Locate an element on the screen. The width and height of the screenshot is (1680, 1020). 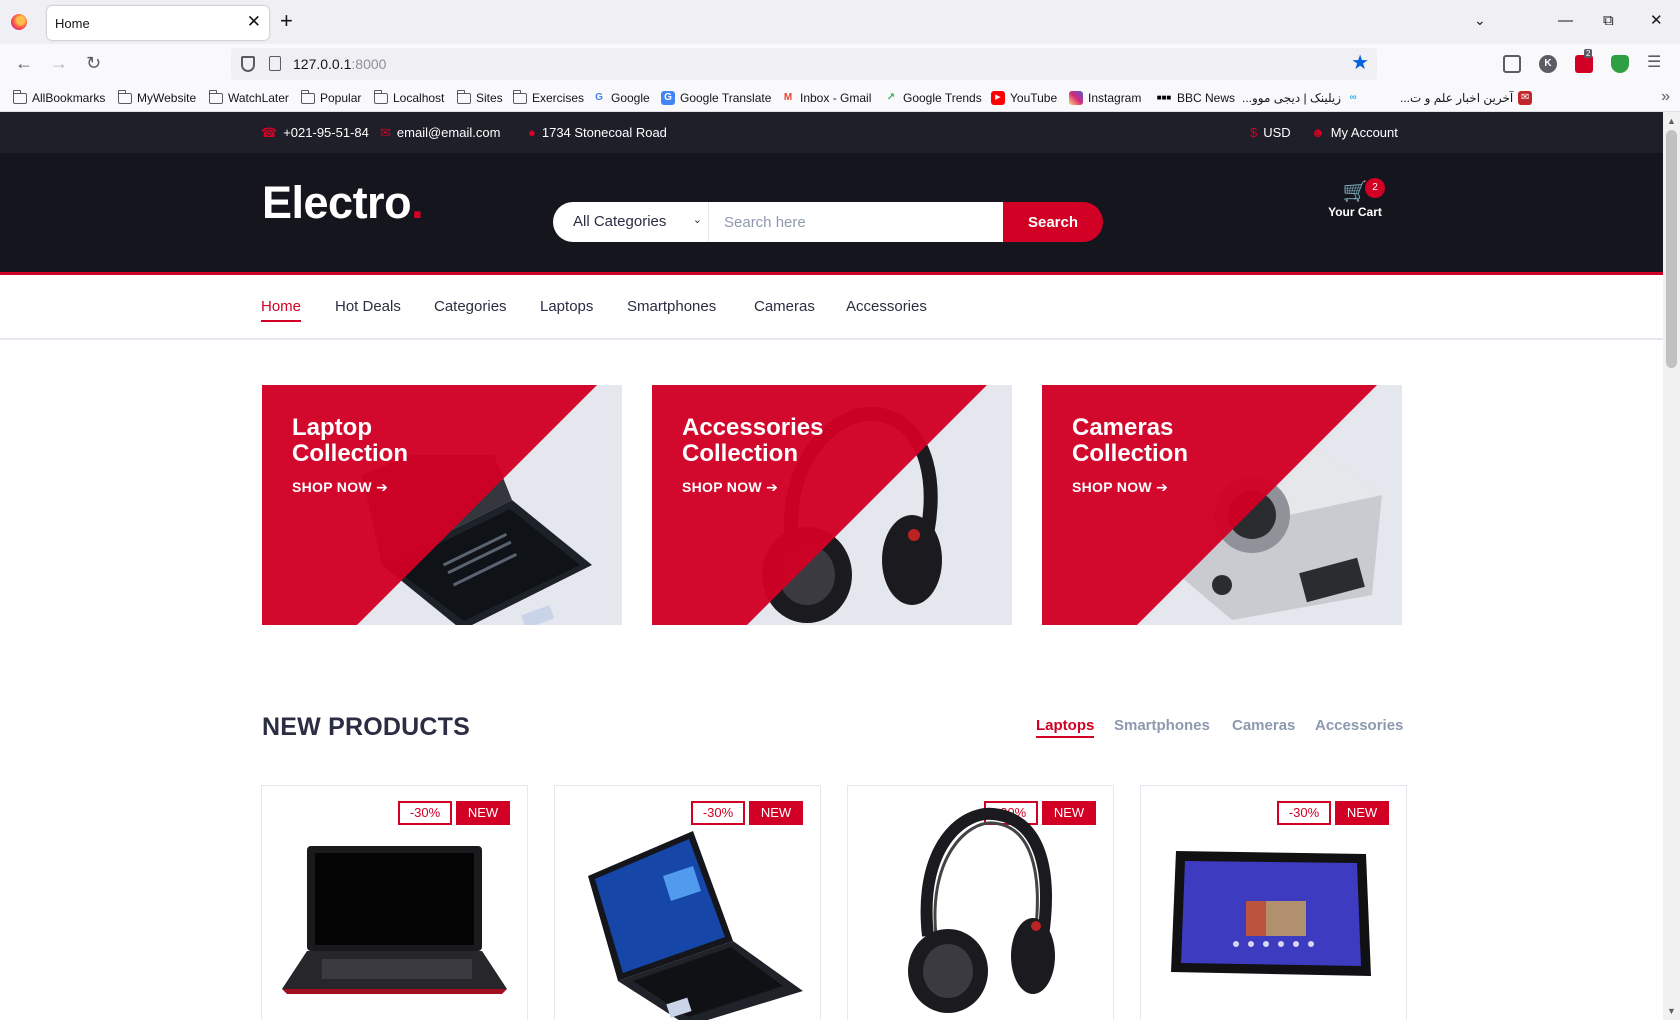
browser-tab: Home ✕ is located at coordinates (158, 23).